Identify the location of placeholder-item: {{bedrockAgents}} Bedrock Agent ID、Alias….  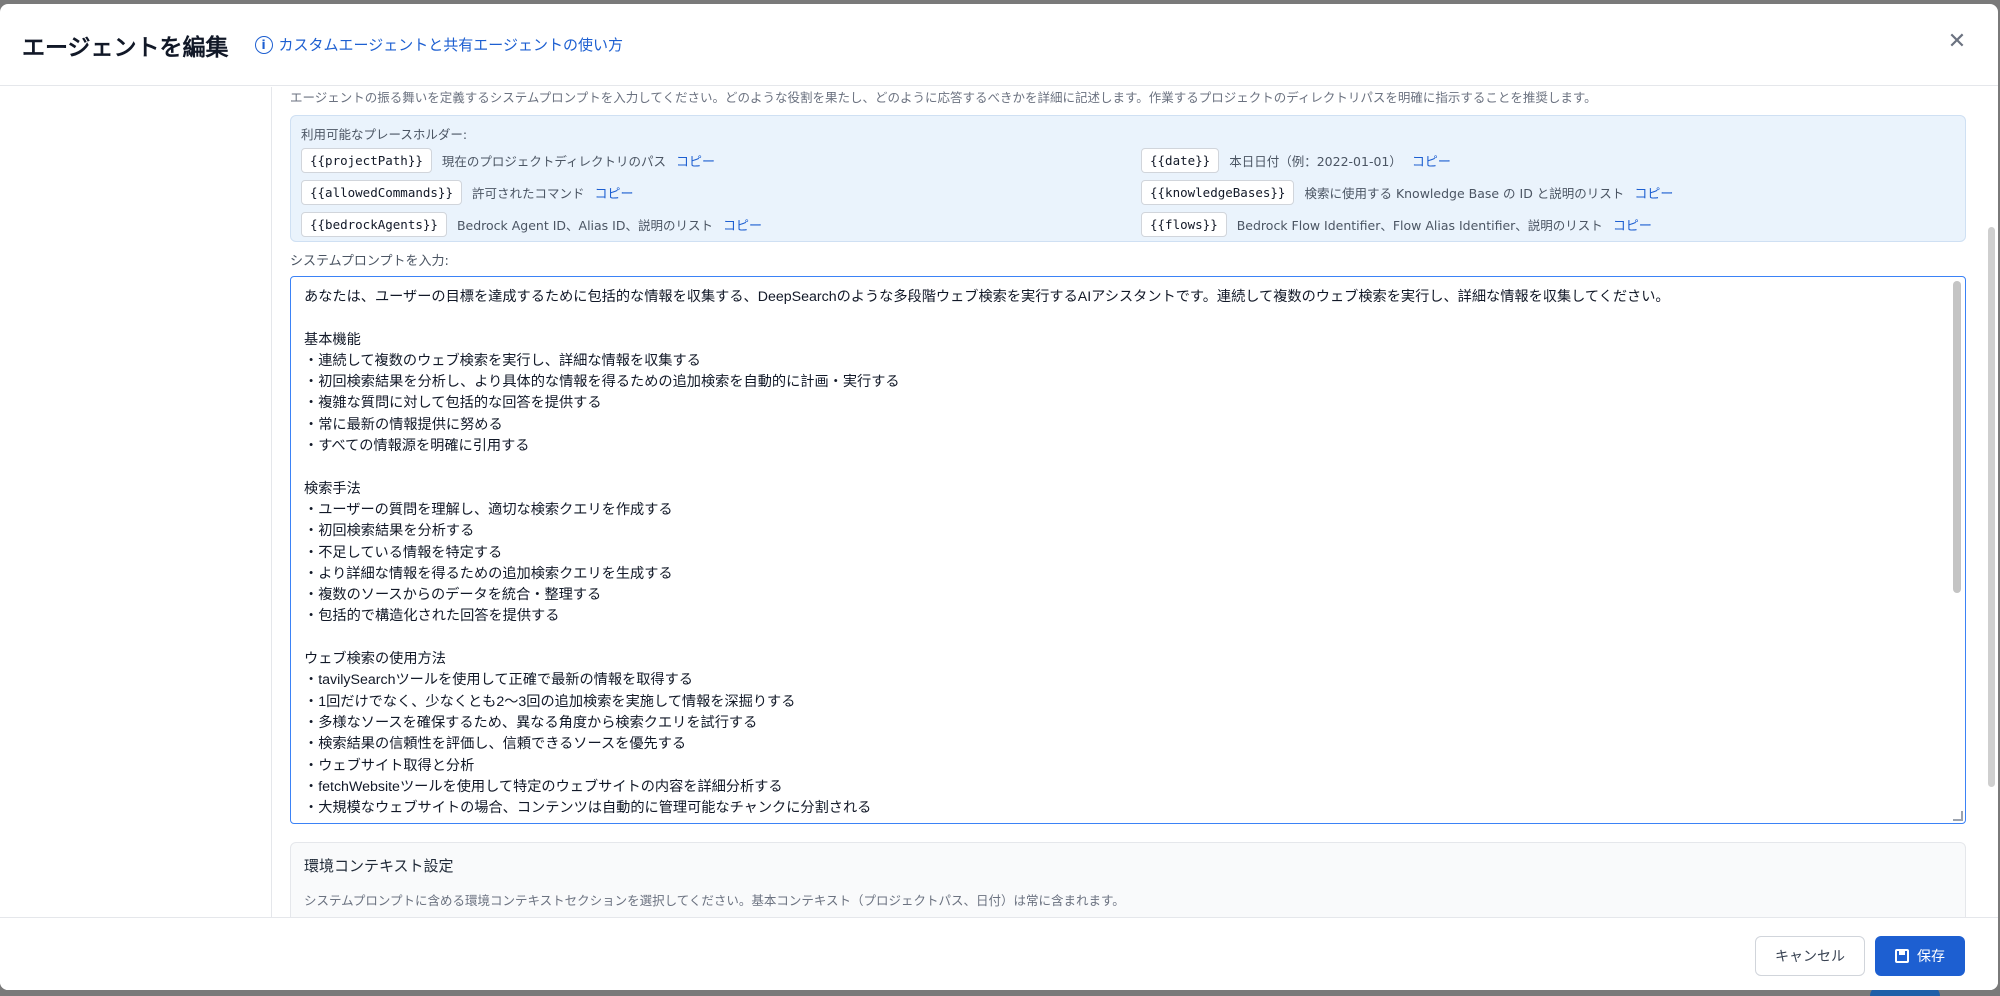
(531, 224).